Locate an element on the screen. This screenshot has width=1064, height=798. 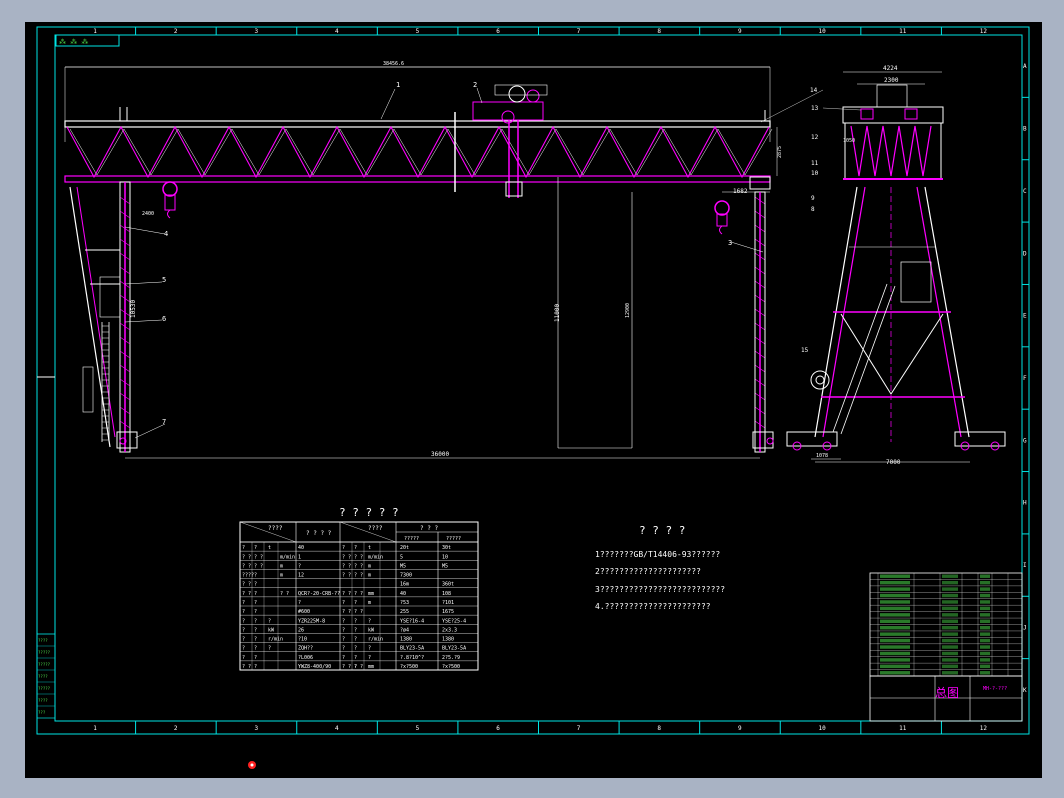
params-head-mid: ? ? ? ? is located at coordinates (319, 533).